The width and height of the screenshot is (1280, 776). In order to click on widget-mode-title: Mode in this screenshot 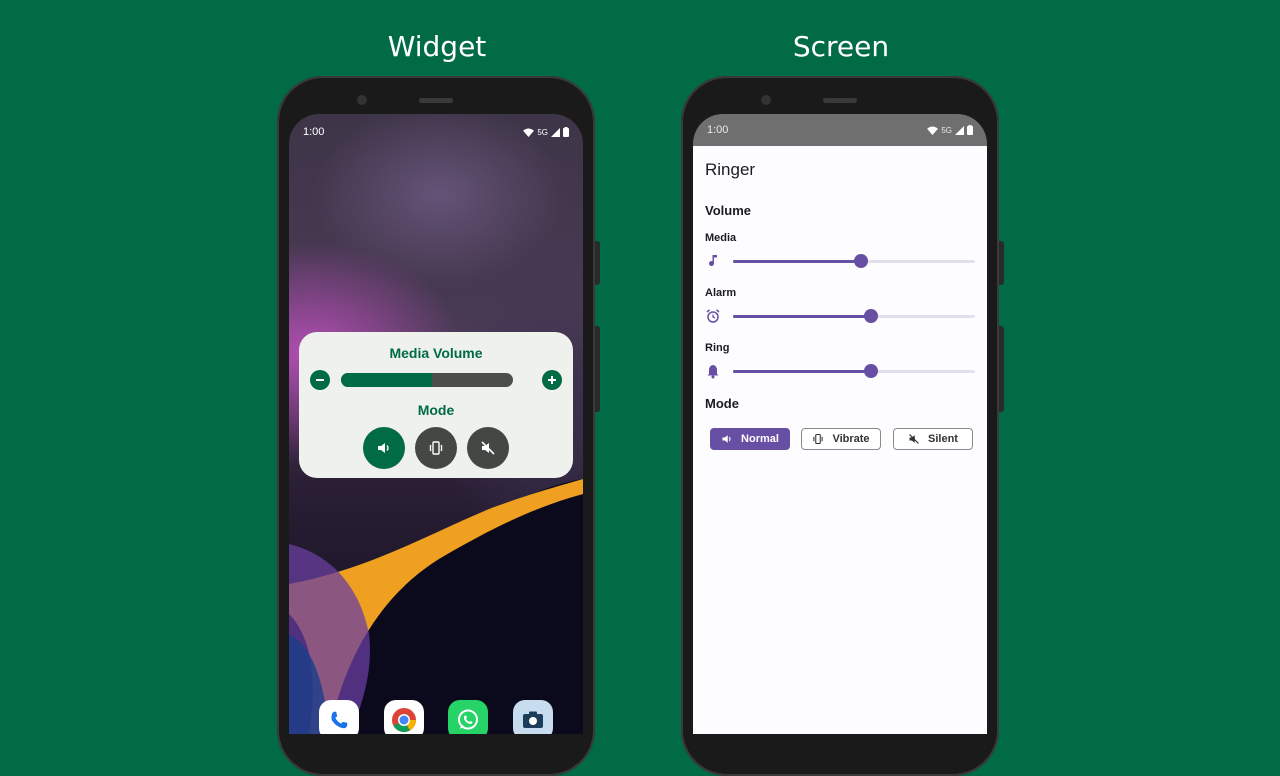, I will do `click(436, 410)`.